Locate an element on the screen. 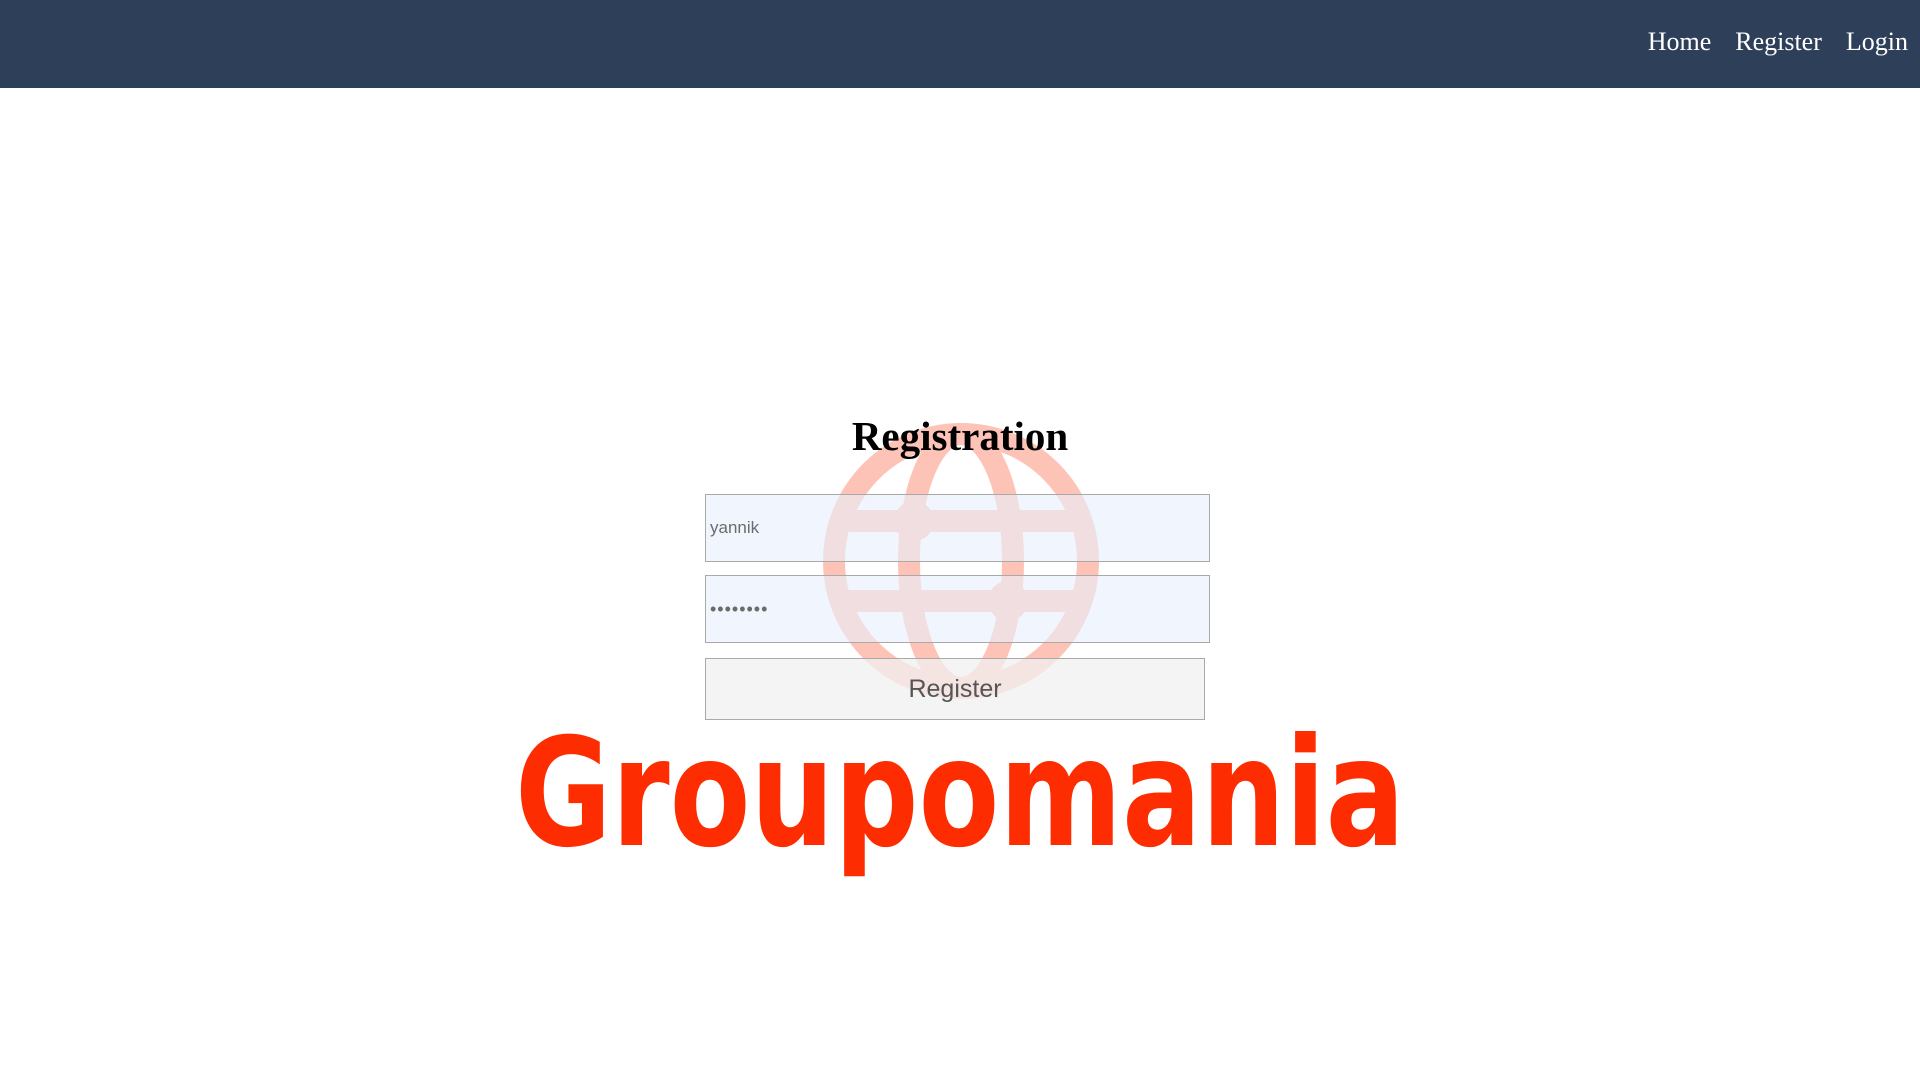 This screenshot has width=1920, height=1080. page-title: Registration is located at coordinates (960, 436).